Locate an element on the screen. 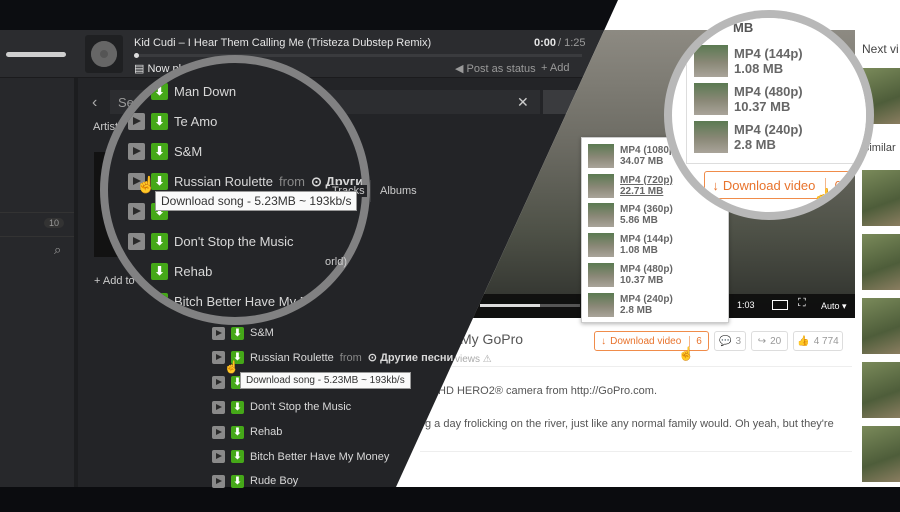 This screenshot has width=900, height=512. album-link: ⊙ Другие песни is located at coordinates (410, 357).